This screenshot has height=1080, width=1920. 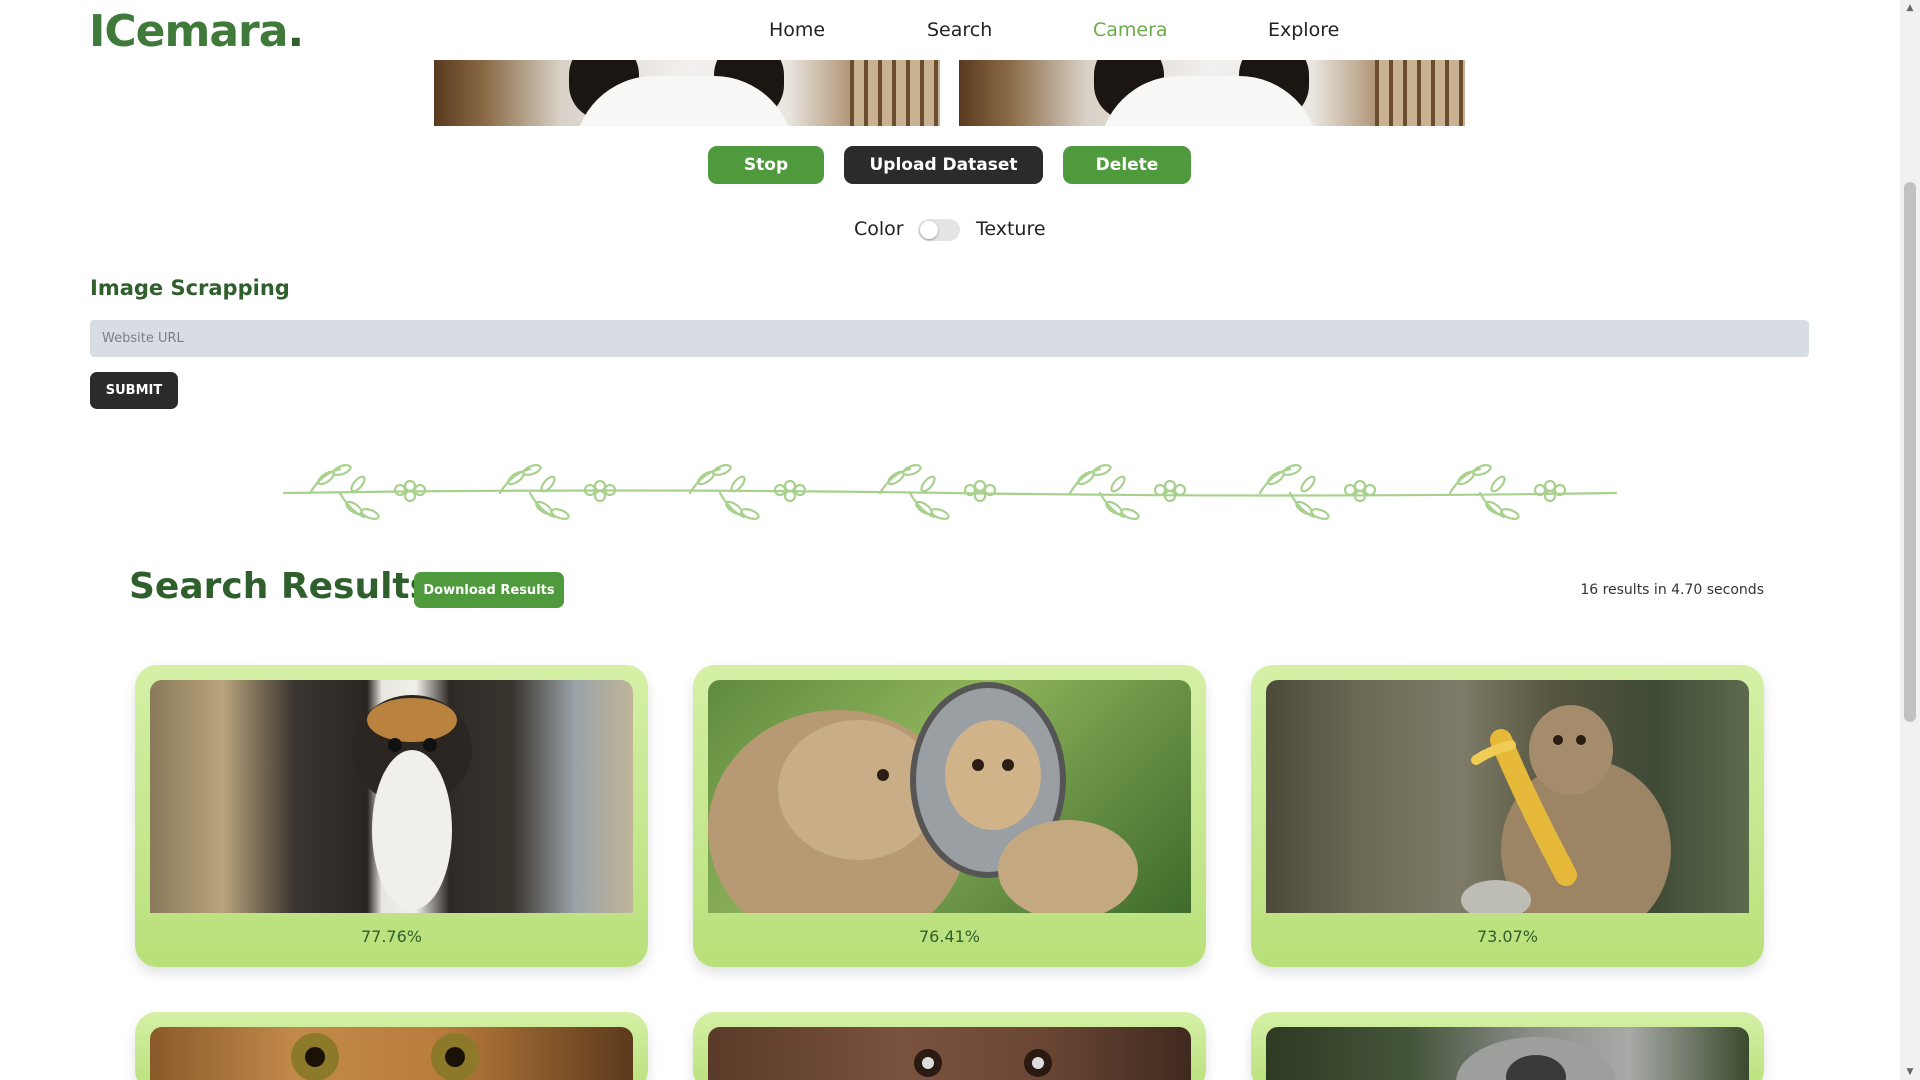 I want to click on nav-search: Search, so click(x=959, y=30).